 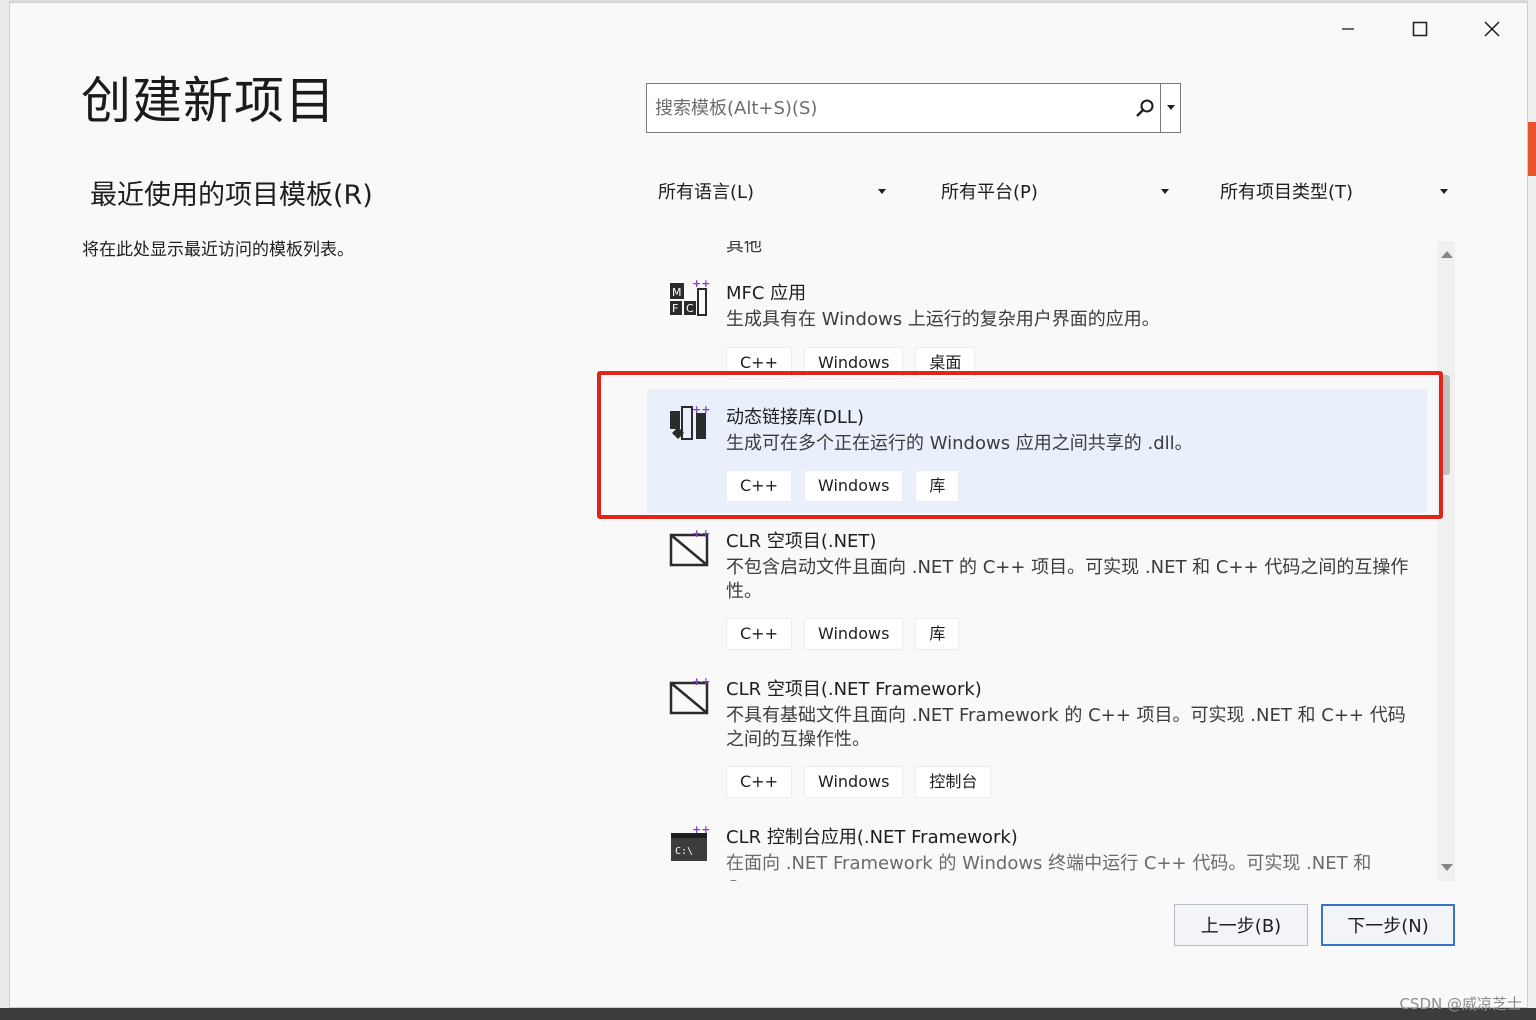 I want to click on background-app-right, so click(x=1532, y=510).